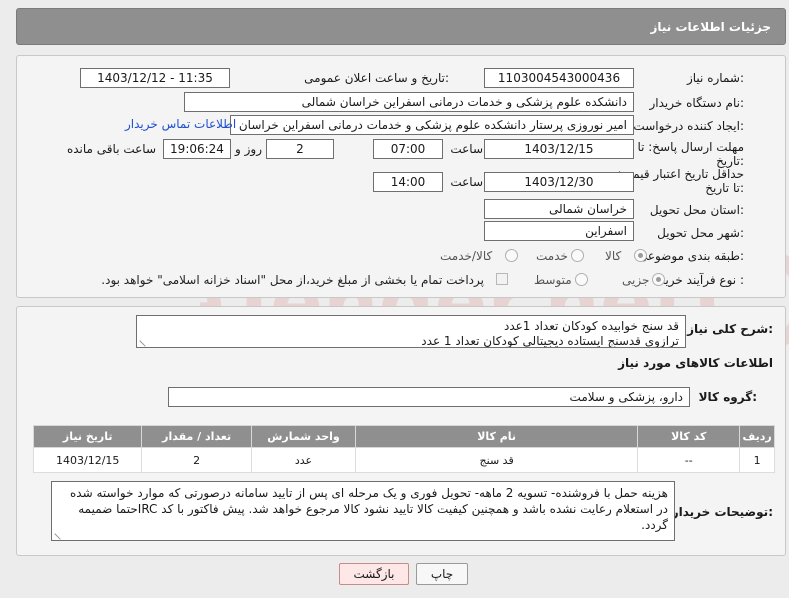  Describe the element at coordinates (658, 279) in the screenshot. I see `process-radio-minor` at that location.